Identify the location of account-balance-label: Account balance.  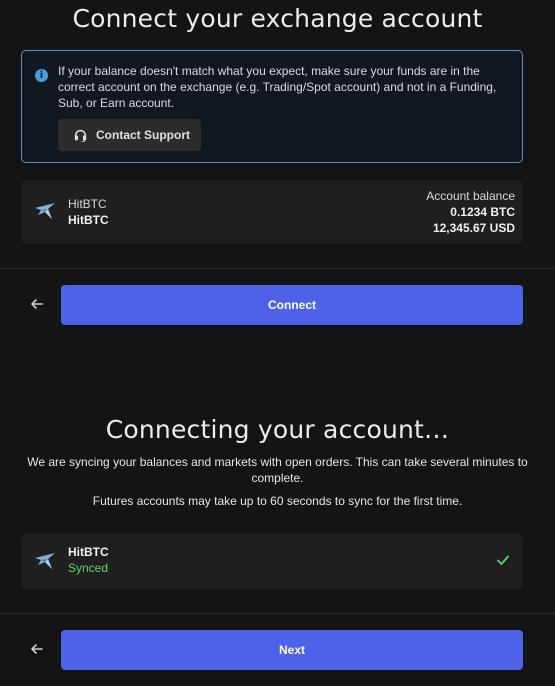
(470, 196).